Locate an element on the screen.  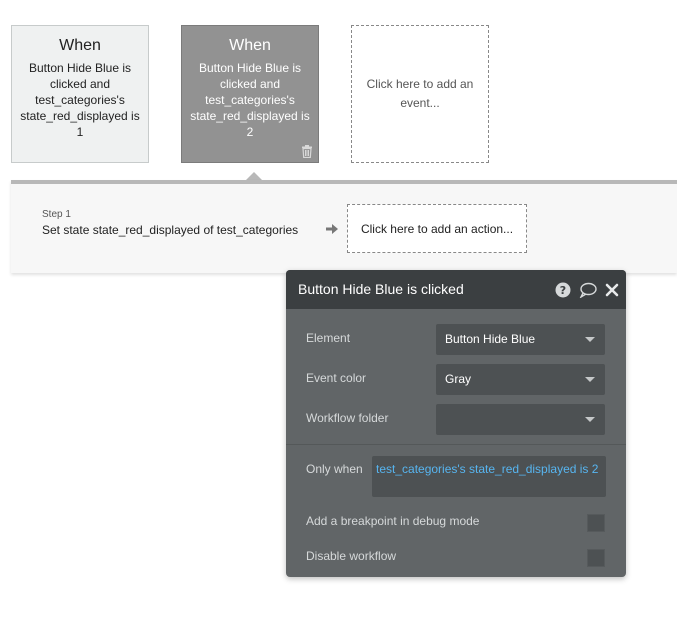
element-dropdown: Button Hide Blue is located at coordinates (520, 339).